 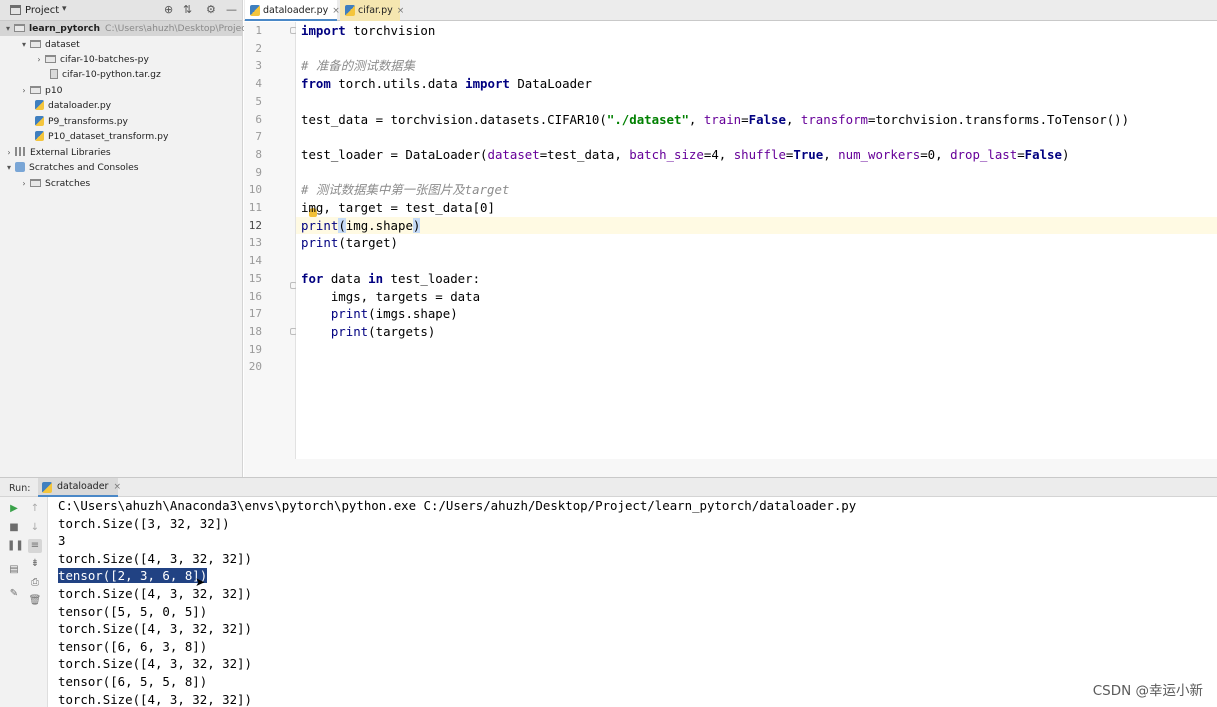 I want to click on code-line-3: # 准备的测试数据集, so click(x=358, y=65).